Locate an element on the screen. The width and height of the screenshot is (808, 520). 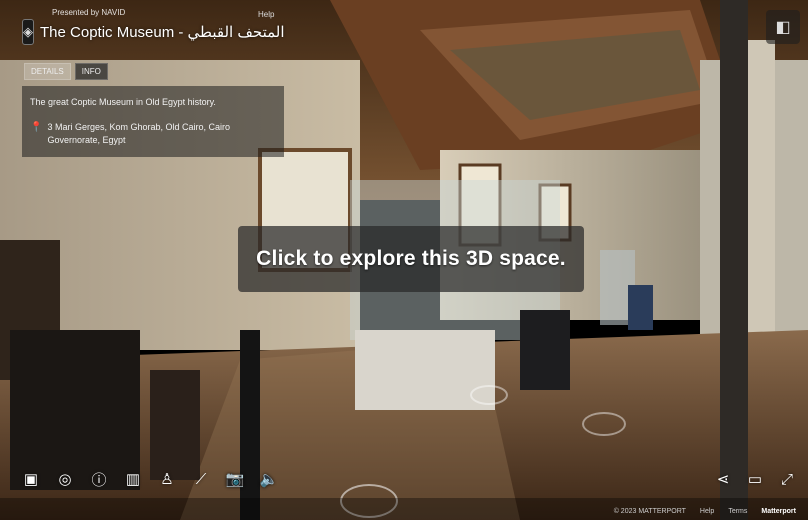
presented-by-label: Presented by NAVID is located at coordinates (89, 12).